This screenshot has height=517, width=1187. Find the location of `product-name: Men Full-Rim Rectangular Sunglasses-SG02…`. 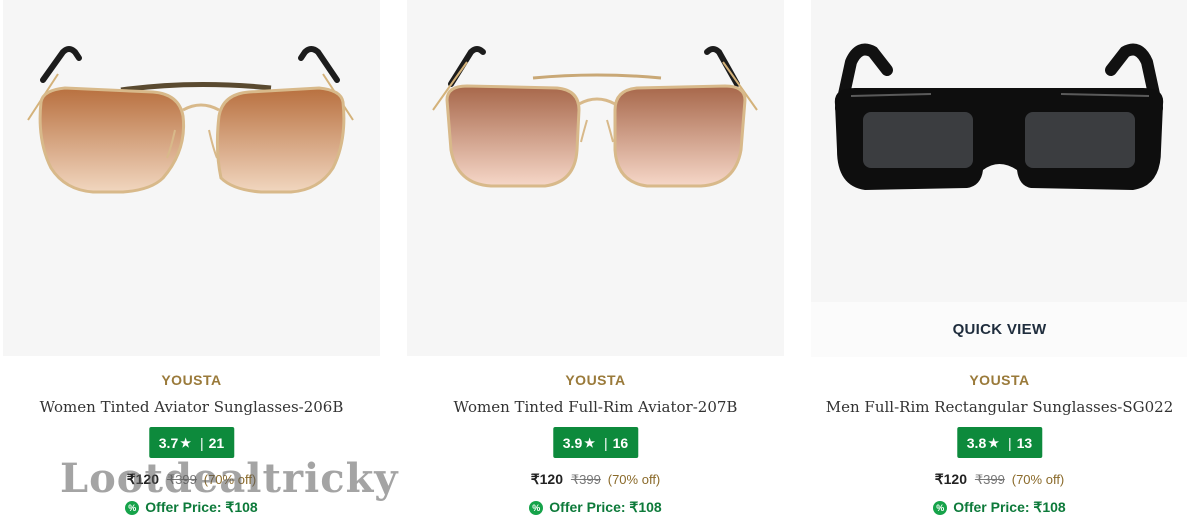

product-name: Men Full-Rim Rectangular Sunglasses-SG02… is located at coordinates (999, 407).